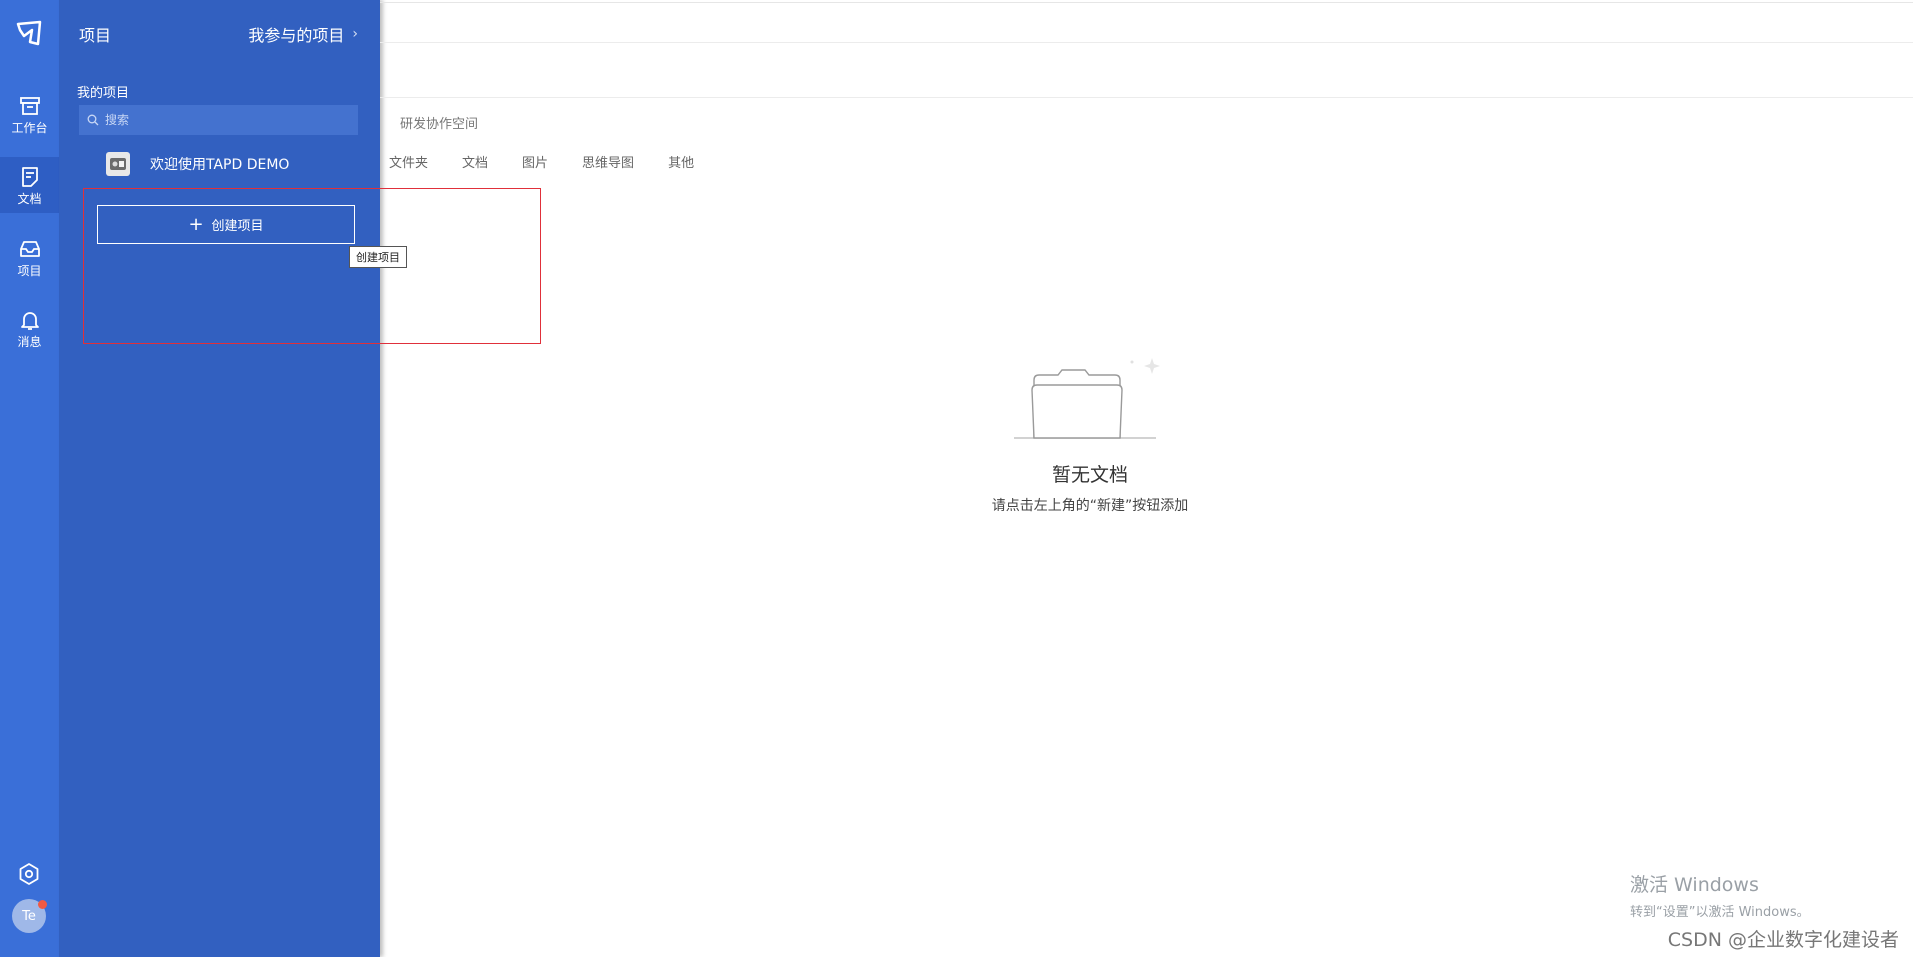  Describe the element at coordinates (1090, 506) in the screenshot. I see `empty-state-hint: 请点击左上角的“新建”按钮添加` at that location.